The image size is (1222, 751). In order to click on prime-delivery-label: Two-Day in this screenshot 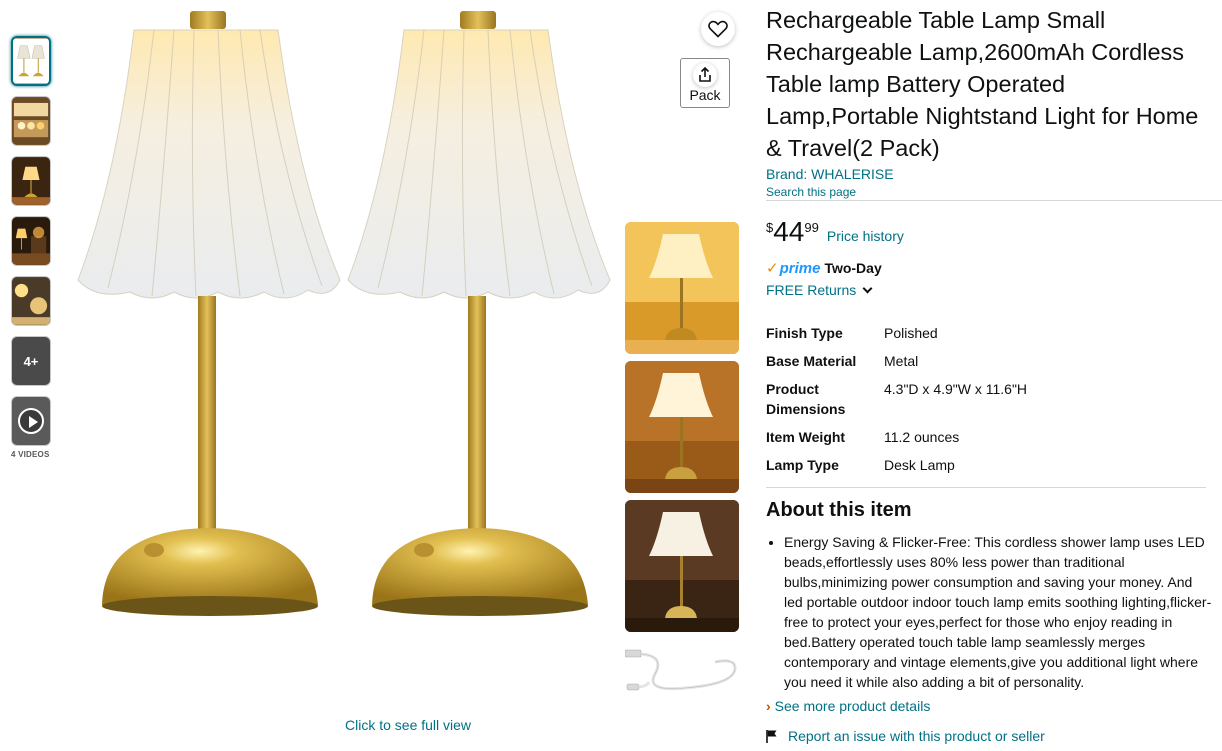, I will do `click(853, 268)`.